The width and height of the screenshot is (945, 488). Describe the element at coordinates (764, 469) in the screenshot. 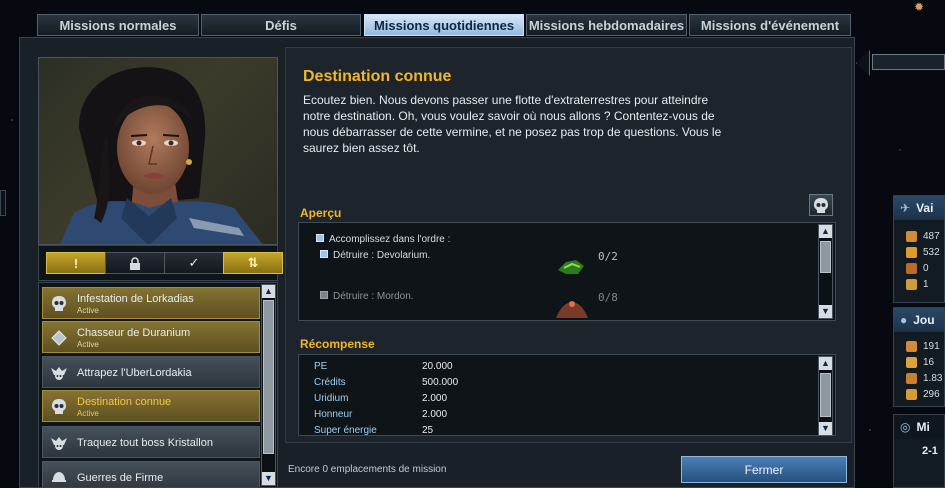

I see `close-button: Fermer` at that location.